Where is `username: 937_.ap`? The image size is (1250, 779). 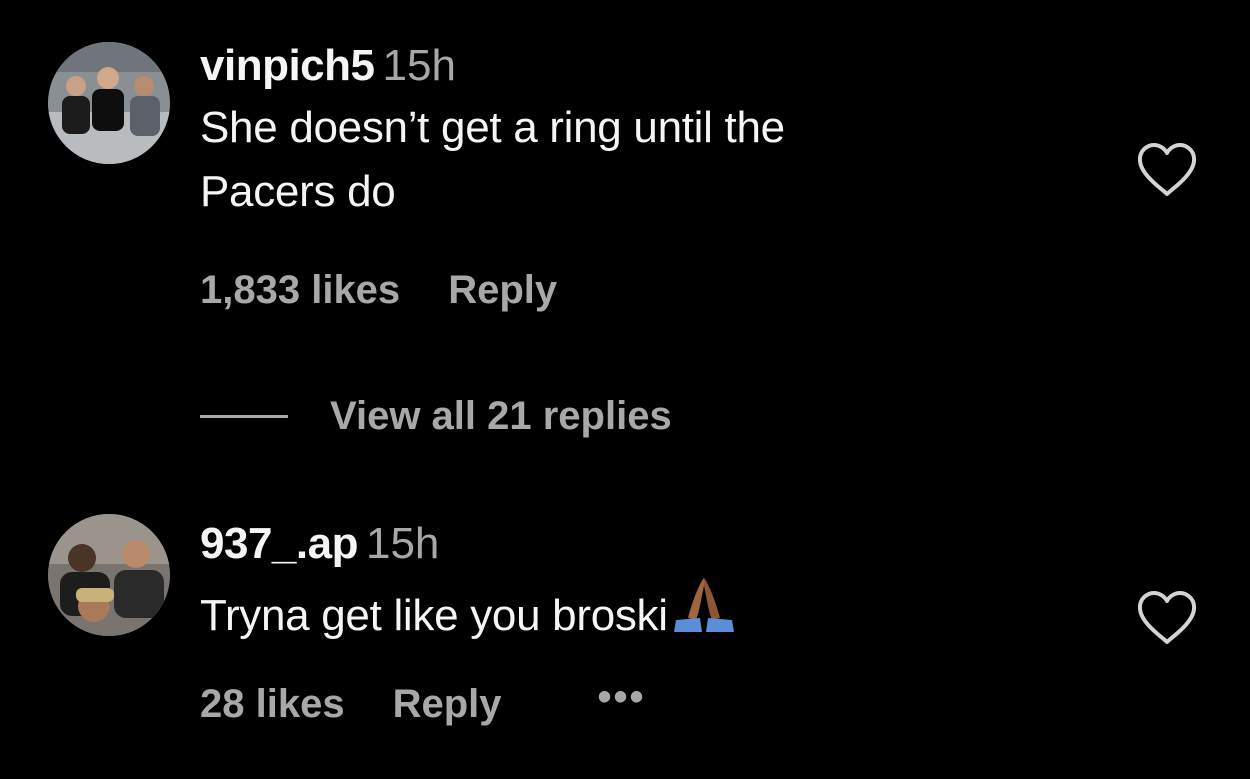 username: 937_.ap is located at coordinates (279, 543).